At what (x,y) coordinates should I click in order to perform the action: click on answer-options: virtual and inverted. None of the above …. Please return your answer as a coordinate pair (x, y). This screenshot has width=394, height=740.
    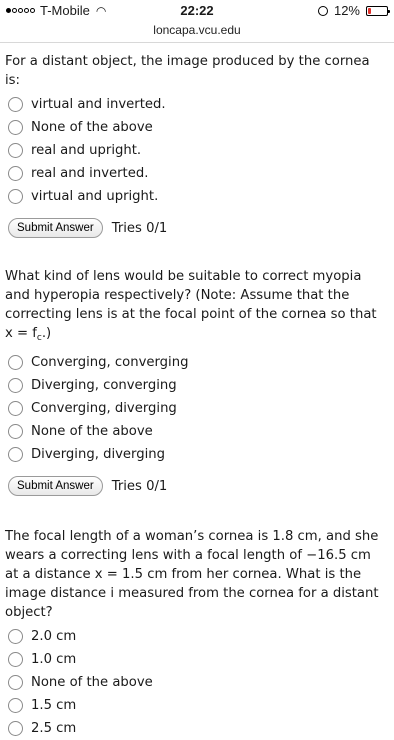
    Looking at the image, I should click on (196, 150).